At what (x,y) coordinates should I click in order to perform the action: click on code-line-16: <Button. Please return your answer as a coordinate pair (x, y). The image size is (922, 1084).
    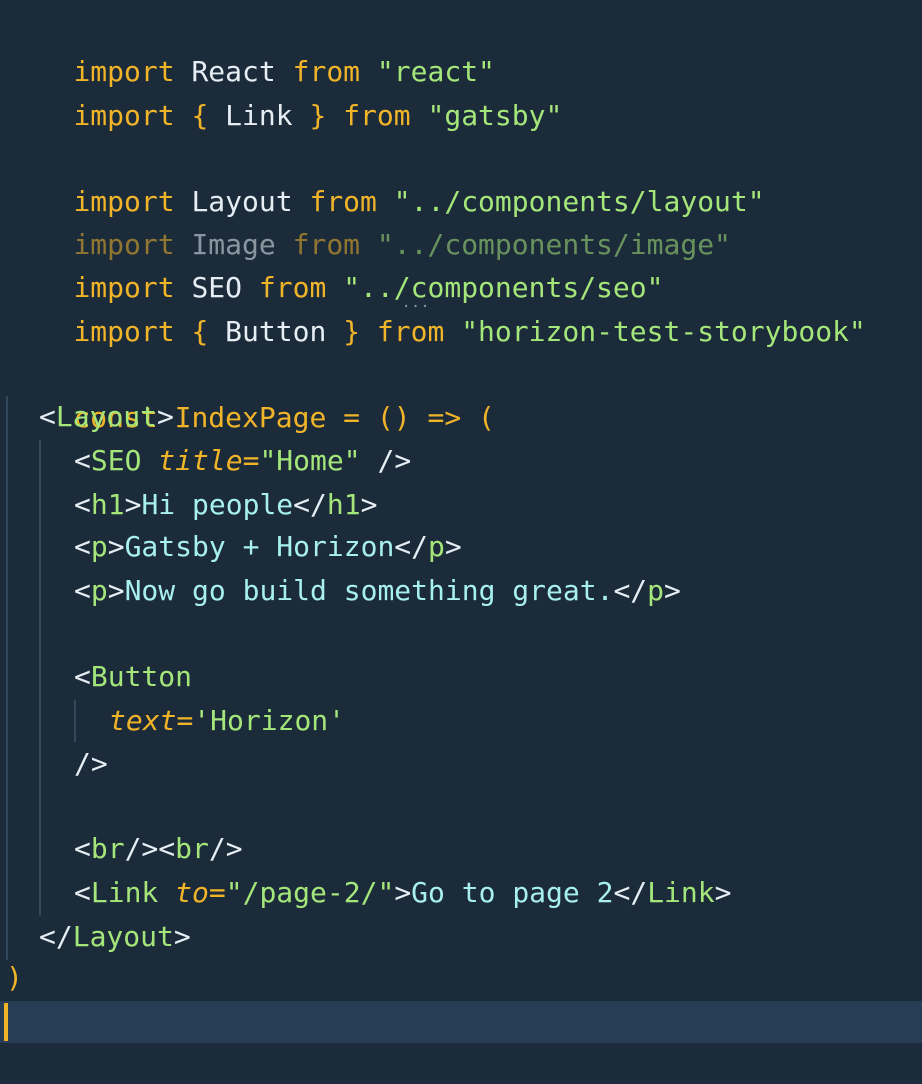
    Looking at the image, I should click on (133, 676).